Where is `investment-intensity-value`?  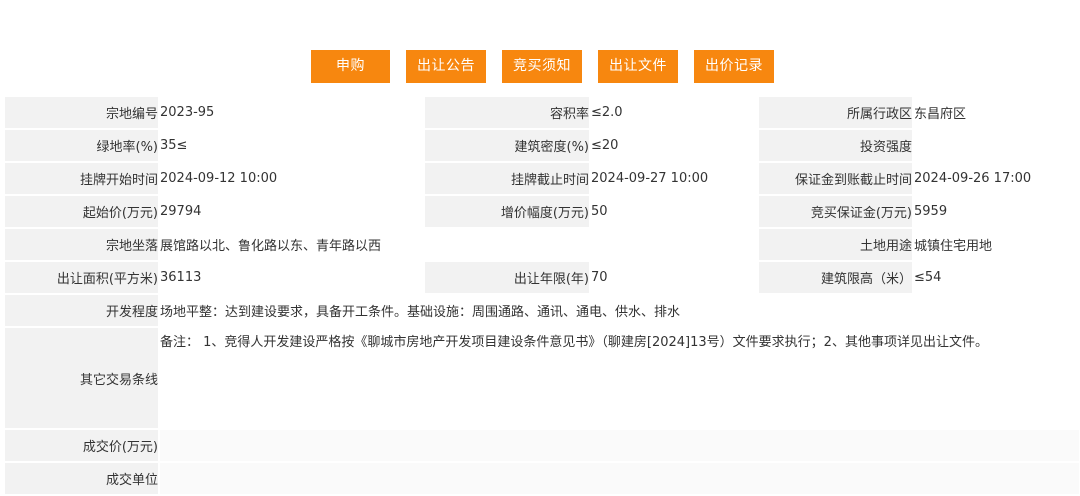
investment-intensity-value is located at coordinates (996, 146).